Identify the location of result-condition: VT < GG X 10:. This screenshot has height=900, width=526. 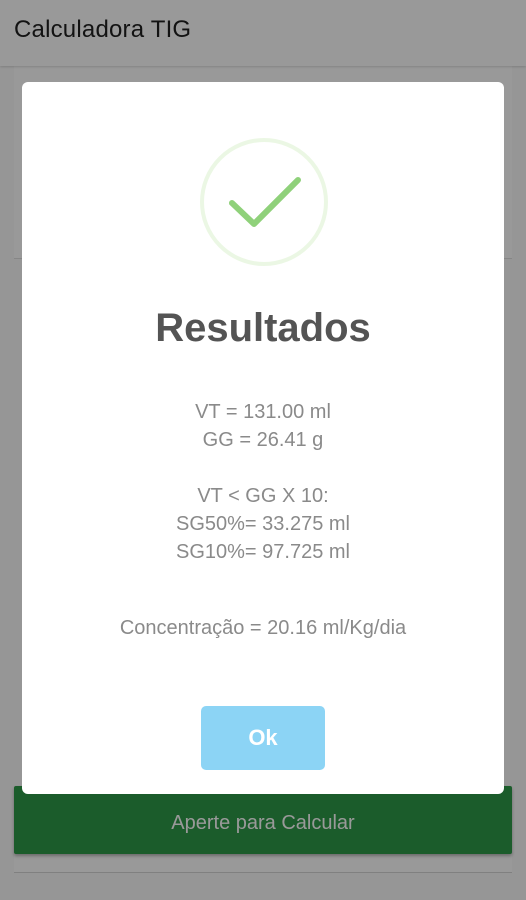
(263, 496).